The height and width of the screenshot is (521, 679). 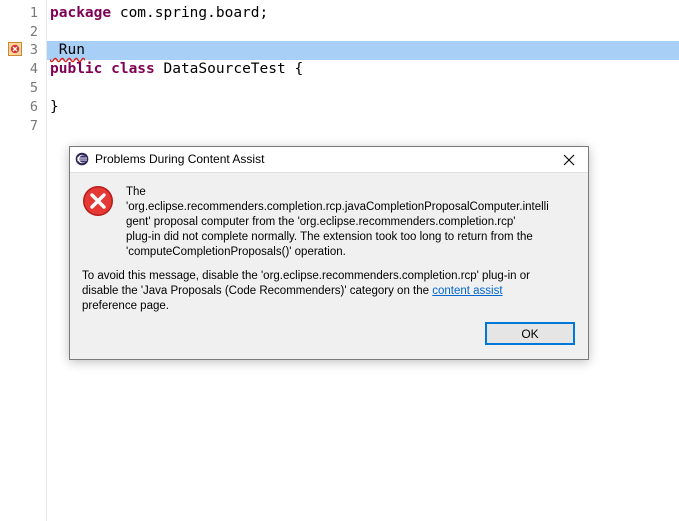 I want to click on message-line: The, so click(x=136, y=192).